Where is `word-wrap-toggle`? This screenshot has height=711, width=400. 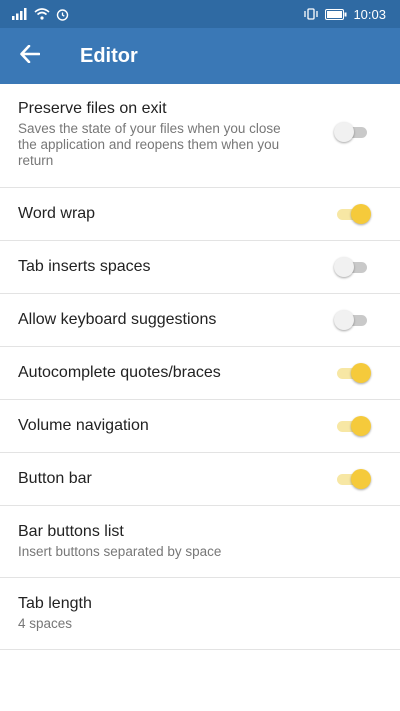
word-wrap-toggle is located at coordinates (354, 214).